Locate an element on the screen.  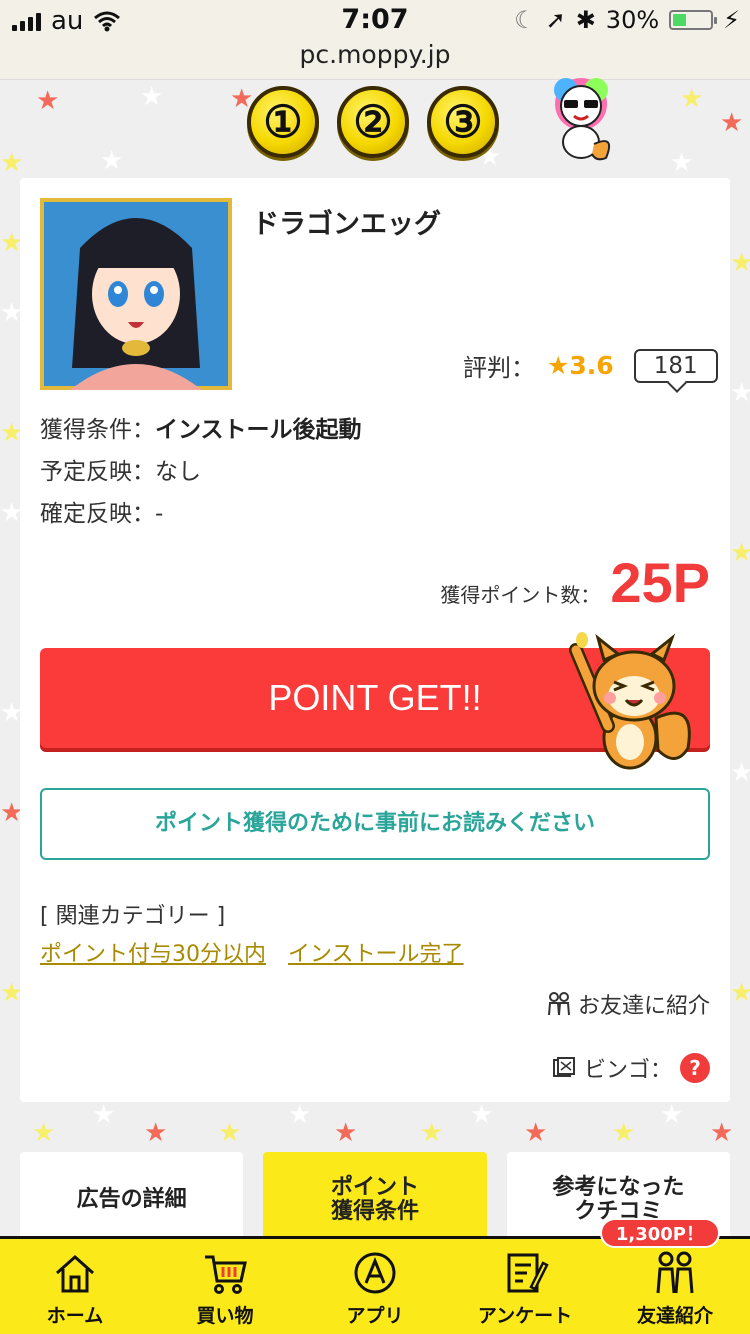
rating-score: ★3.6 is located at coordinates (580, 365).